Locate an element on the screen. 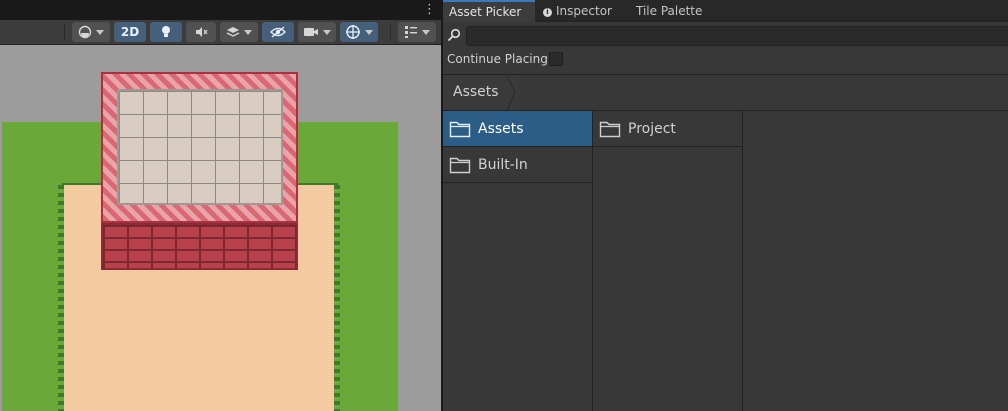  gizmos-dropdown is located at coordinates (359, 32).